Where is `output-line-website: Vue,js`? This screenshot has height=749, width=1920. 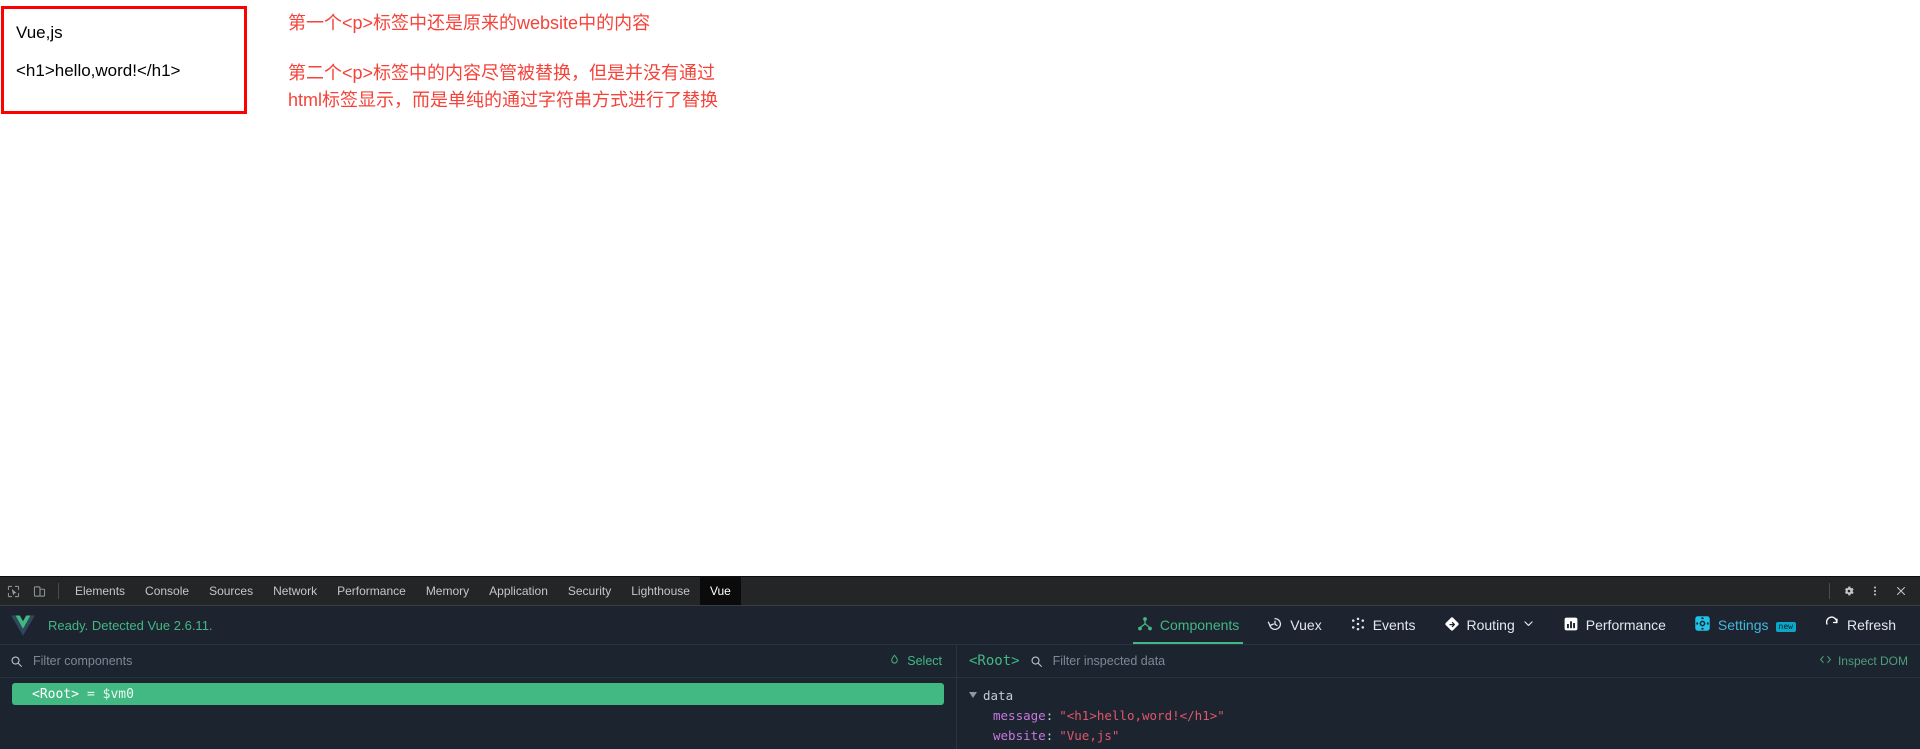
output-line-website: Vue,js is located at coordinates (39, 32).